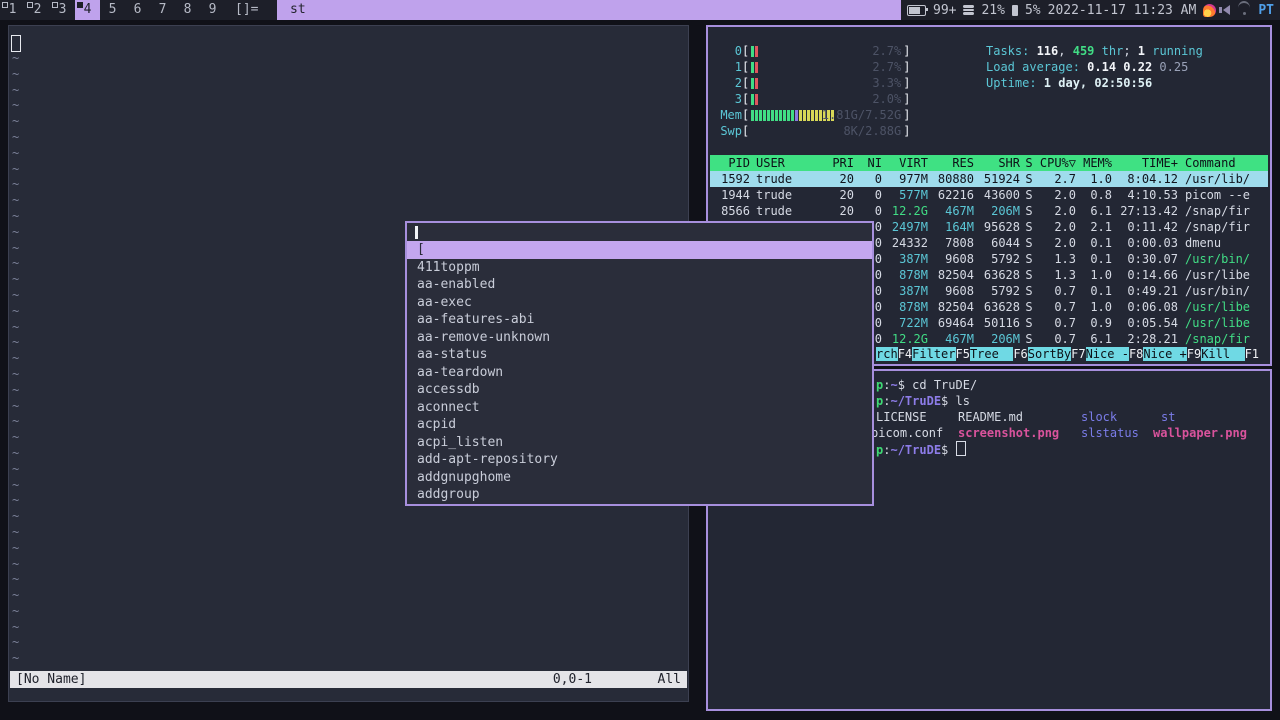  I want to click on launcher-item: aa-status, so click(639, 355).